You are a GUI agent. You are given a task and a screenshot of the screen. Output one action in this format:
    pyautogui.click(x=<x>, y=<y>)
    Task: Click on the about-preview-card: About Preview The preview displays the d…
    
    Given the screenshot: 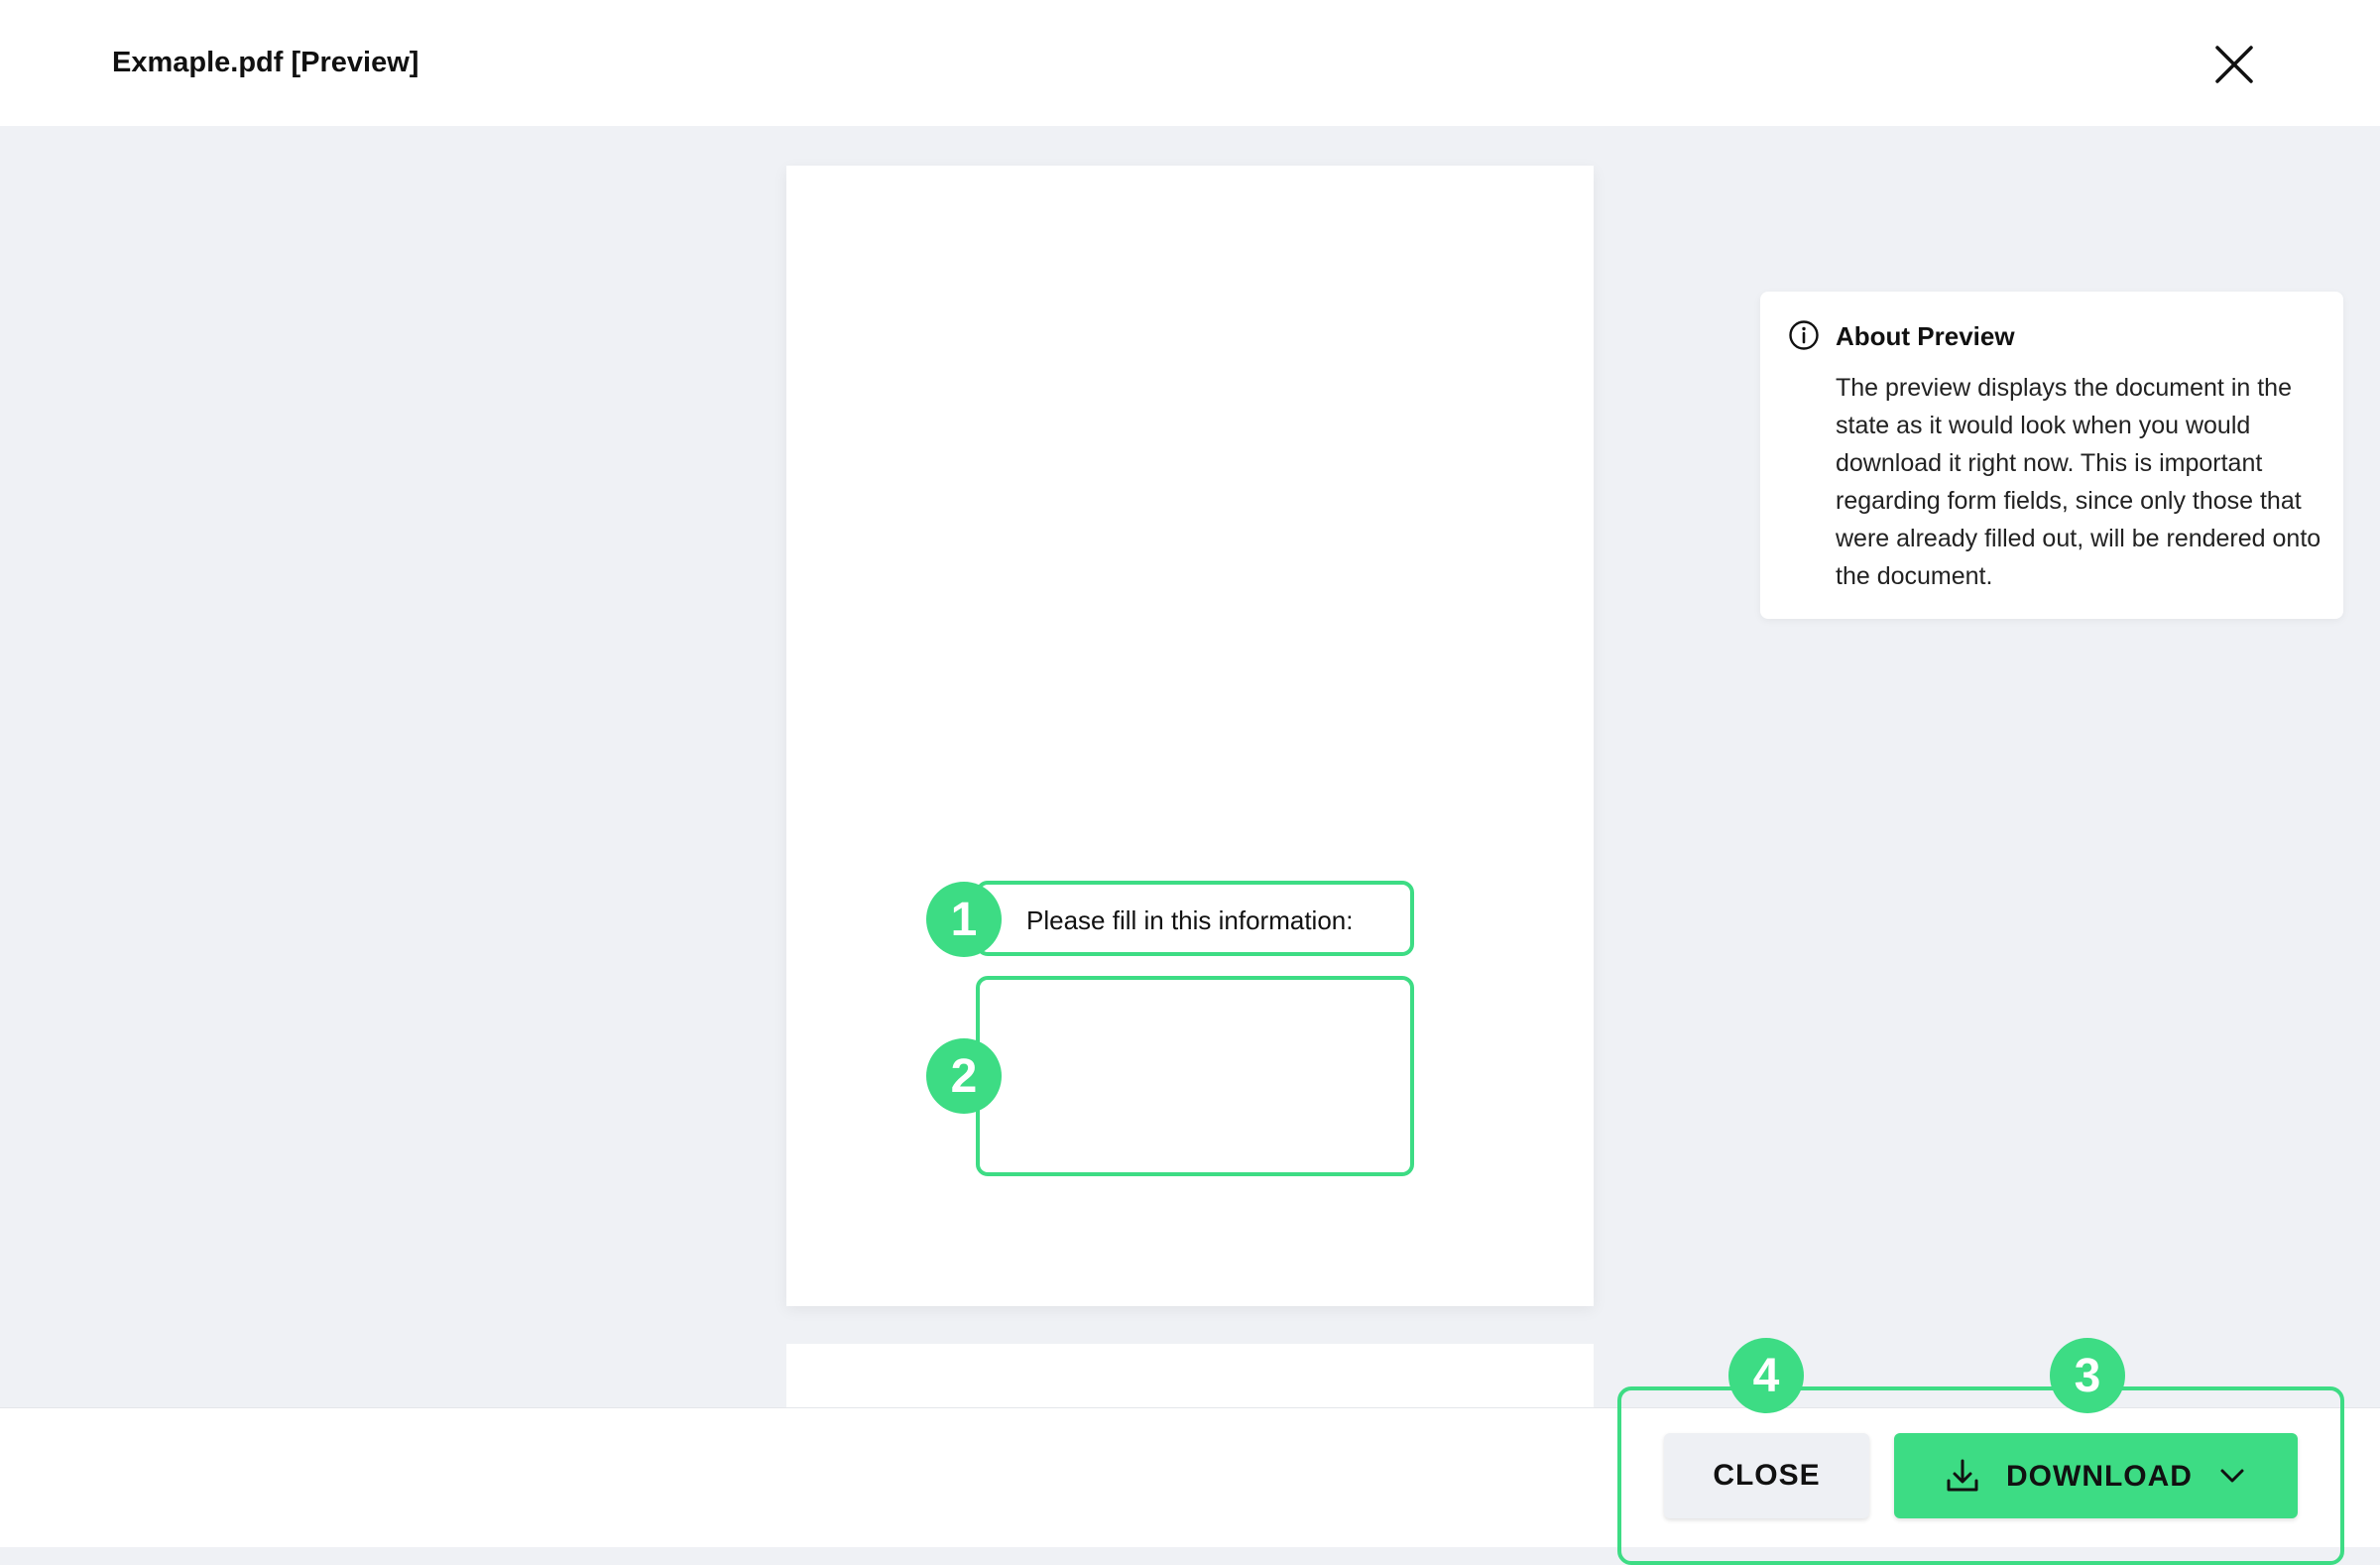 What is the action you would take?
    pyautogui.click(x=2051, y=455)
    